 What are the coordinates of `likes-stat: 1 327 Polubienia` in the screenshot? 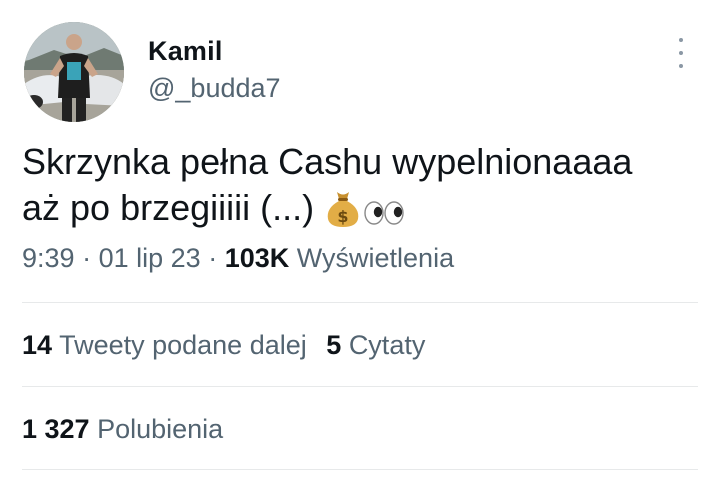 It's located at (122, 429).